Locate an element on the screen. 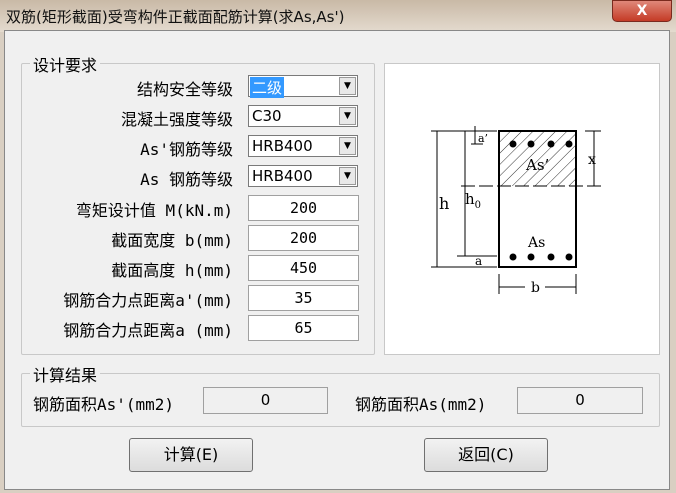 The image size is (676, 493). bottom-rebars is located at coordinates (541, 257).